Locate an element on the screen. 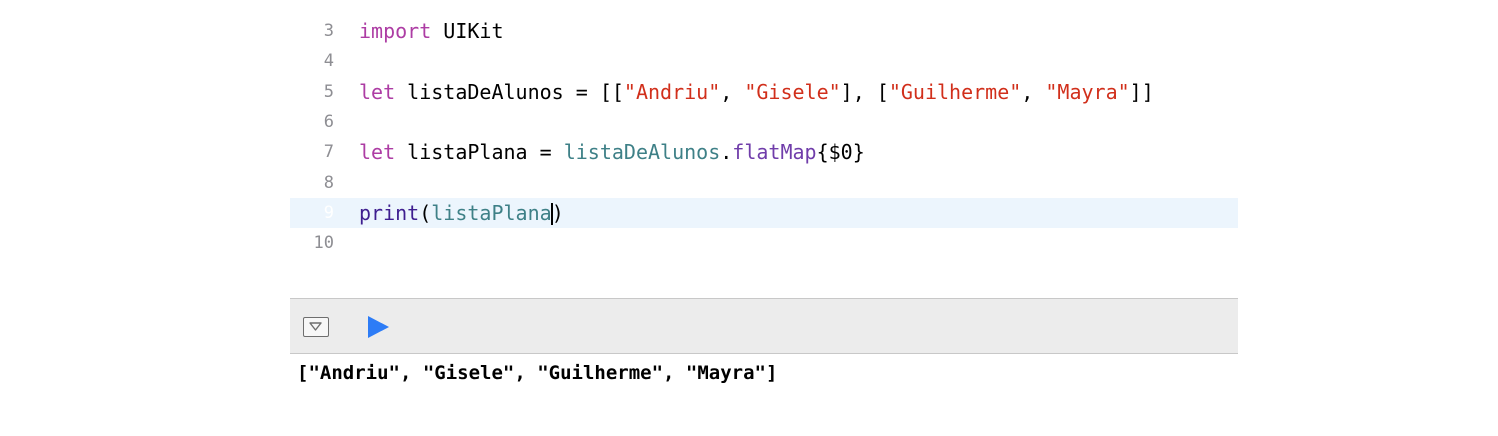 This screenshot has width=1498, height=436. line-number: 3 is located at coordinates (328, 31).